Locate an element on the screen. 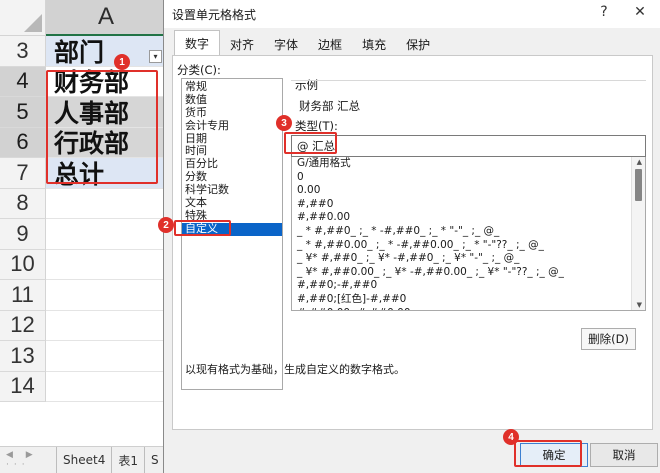 The width and height of the screenshot is (660, 473). sheet-tab-bar: ◀ ▶ ··· Sheet4 表1 S is located at coordinates (83, 459).